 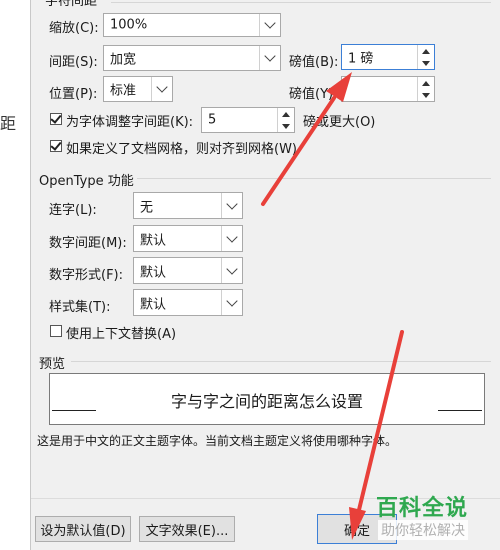 I want to click on watermark: 百科全说 助你轻松解决, so click(x=436, y=519).